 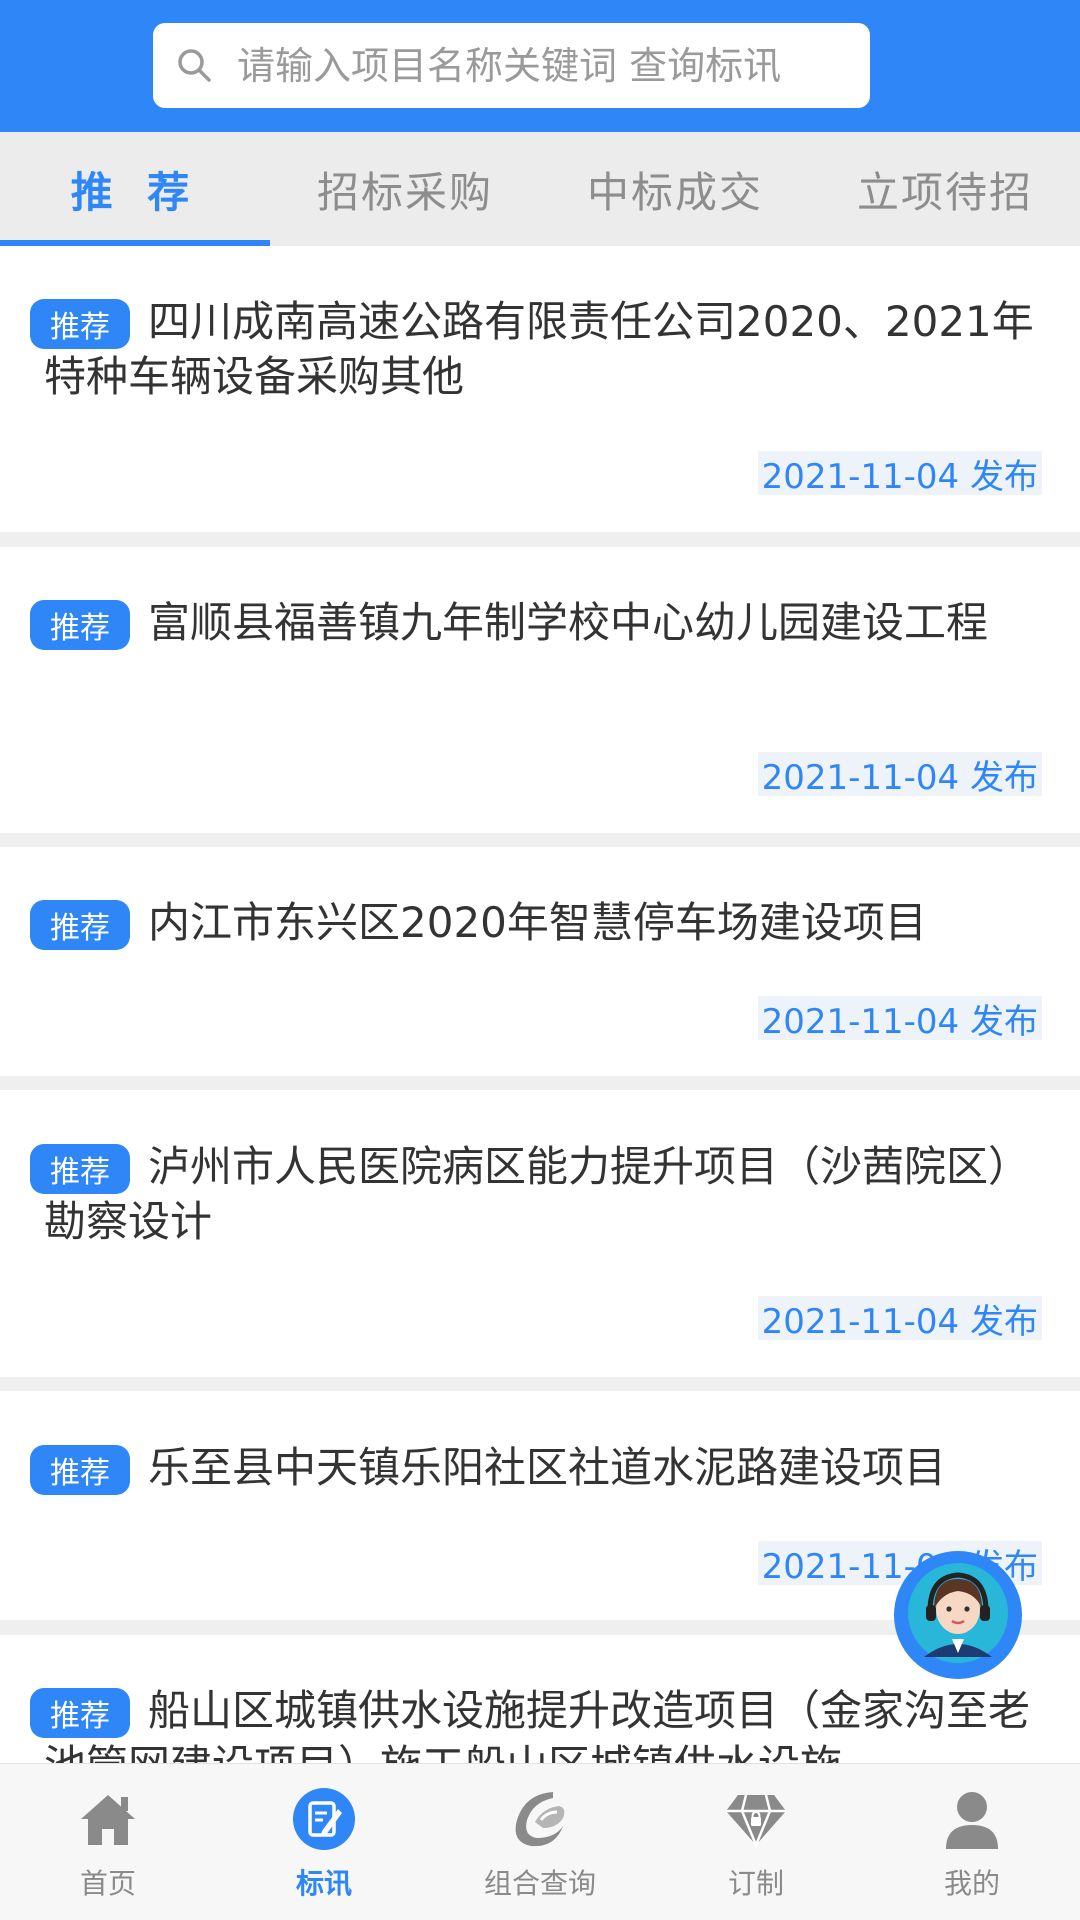 I want to click on nav-home: 首页, so click(x=108, y=1842).